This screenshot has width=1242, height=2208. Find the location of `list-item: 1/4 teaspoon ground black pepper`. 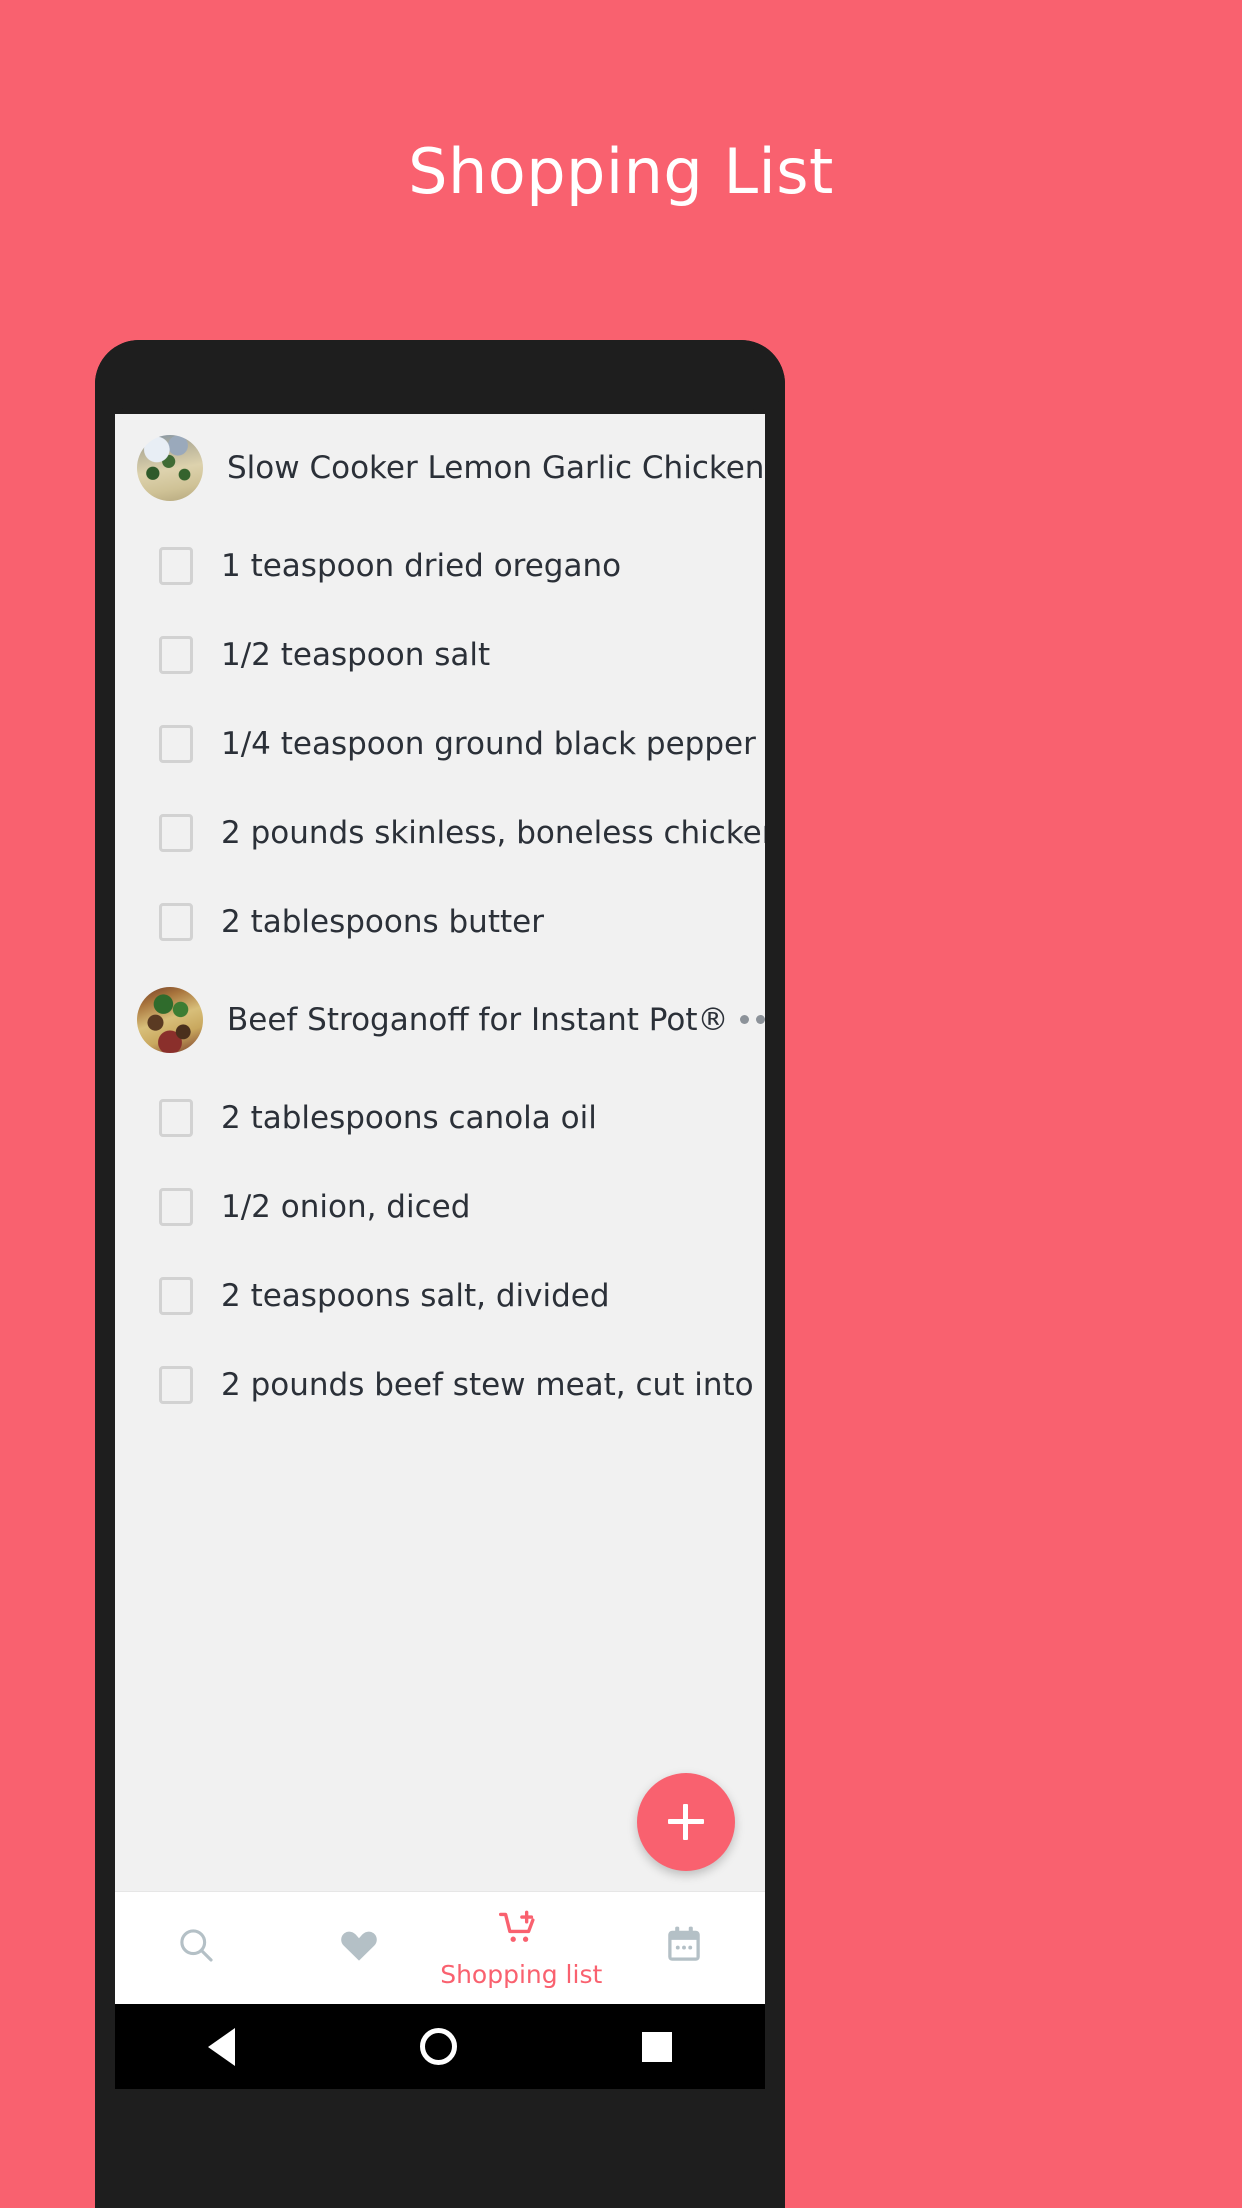

list-item: 1/4 teaspoon ground black pepper is located at coordinates (440, 743).